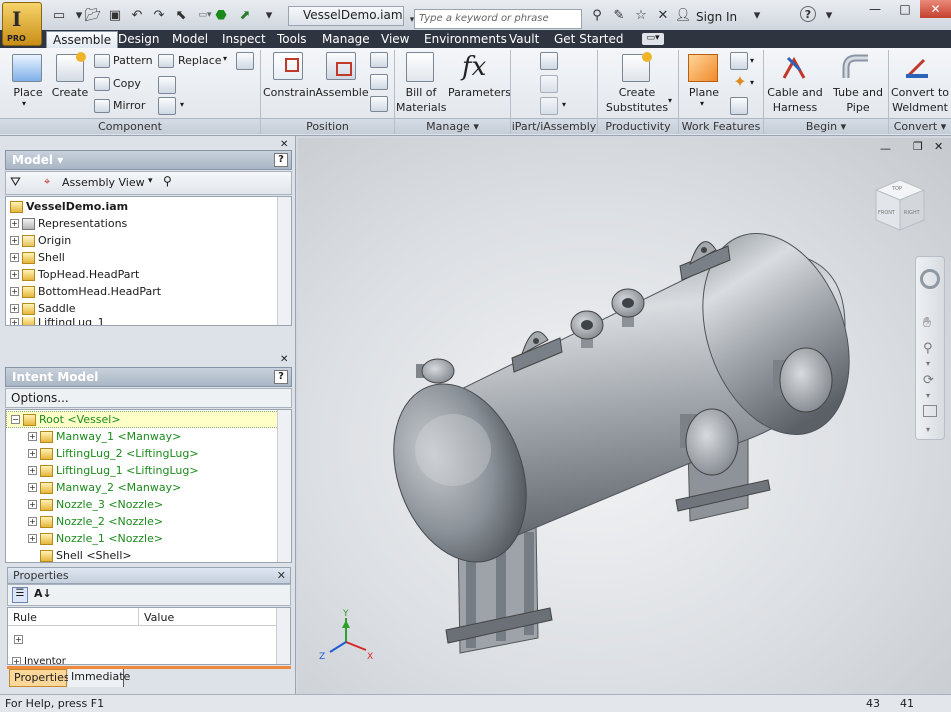  I want to click on assembly-view-dropdown: Assembly View, so click(103, 182).